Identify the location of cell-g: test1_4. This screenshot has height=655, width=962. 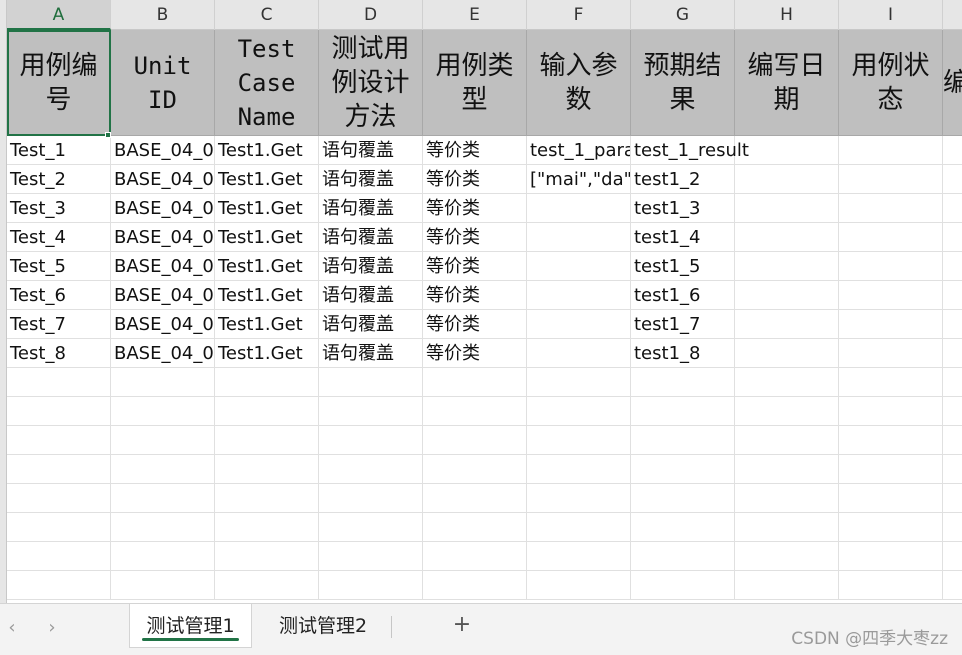
(683, 237).